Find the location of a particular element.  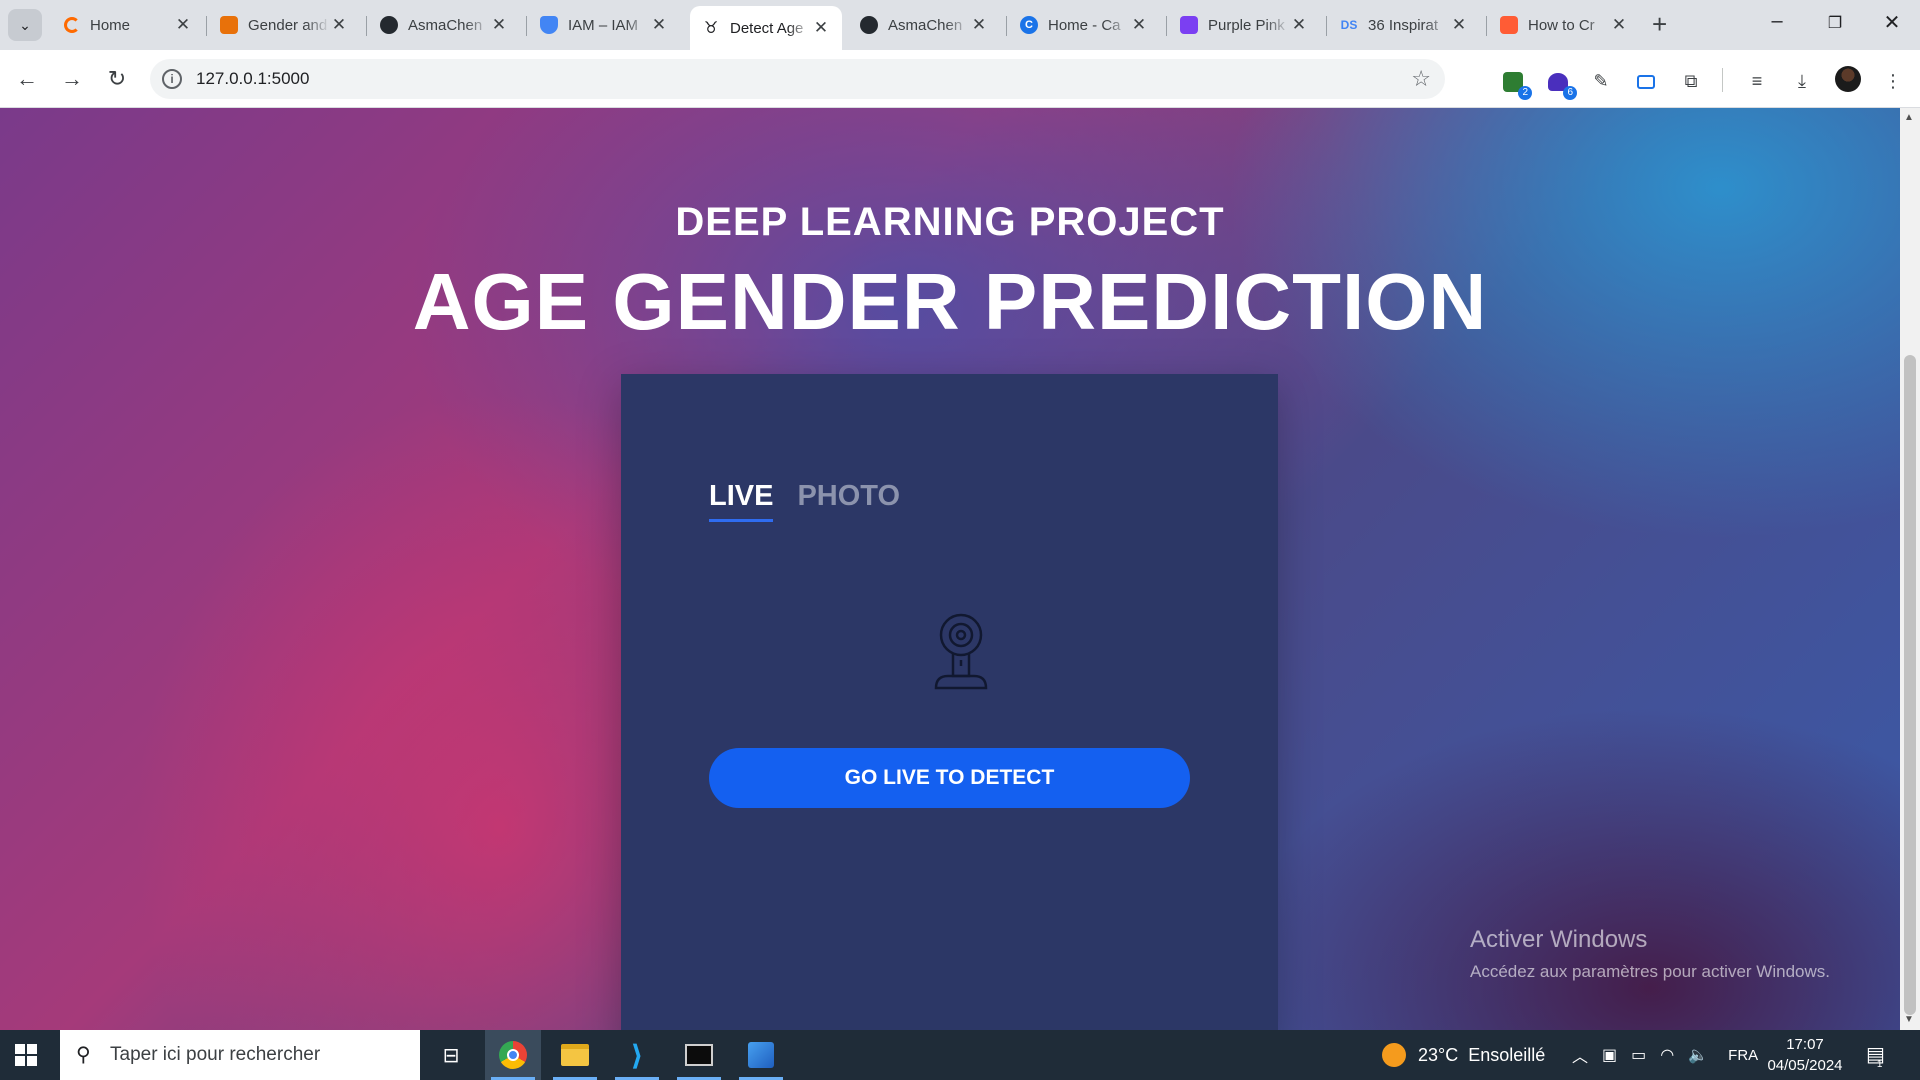

minimize-icon: – is located at coordinates (1777, 21).